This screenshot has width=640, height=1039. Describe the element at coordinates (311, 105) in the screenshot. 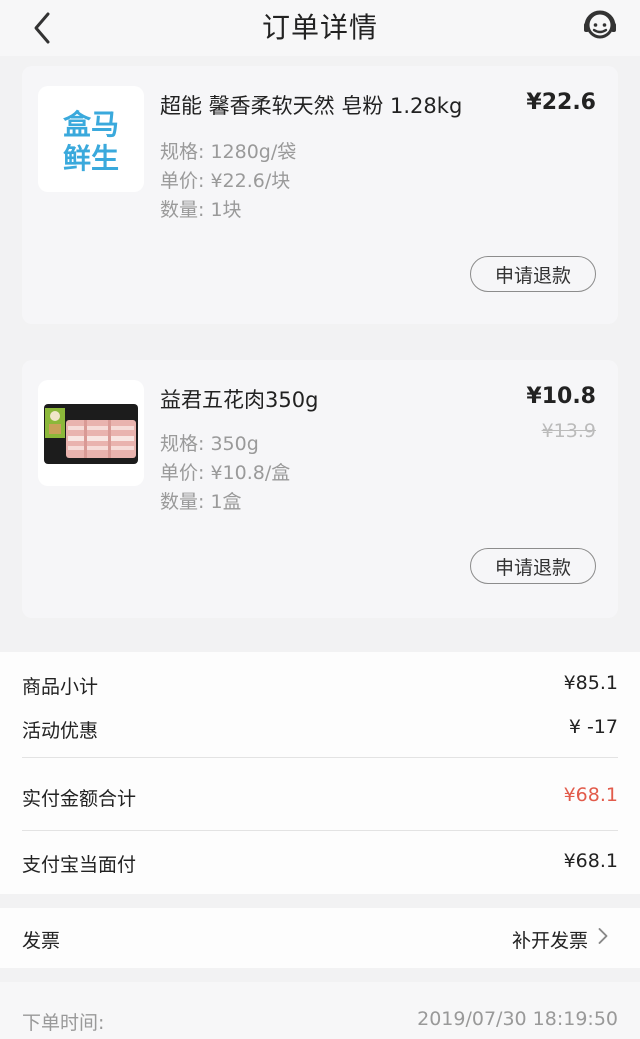

I see `product-name: 超能 馨香柔软天然 皂粉 1.28kg` at that location.